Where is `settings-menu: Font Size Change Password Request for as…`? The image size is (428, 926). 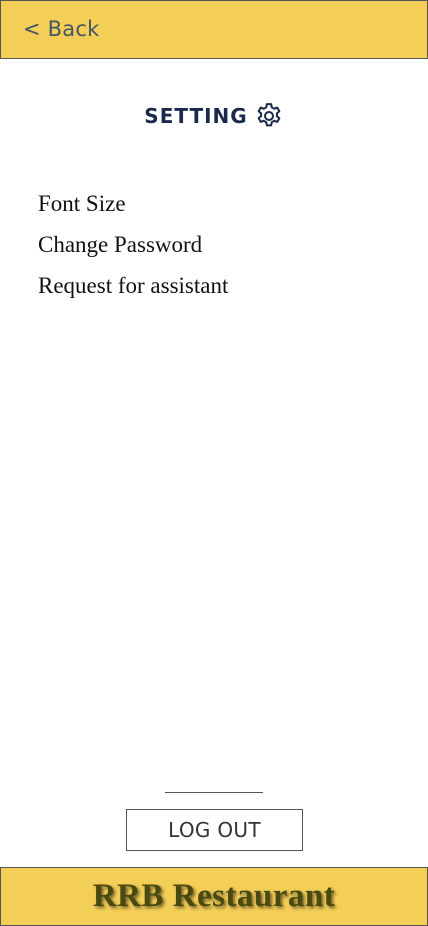 settings-menu: Font Size Change Password Request for as… is located at coordinates (218, 247).